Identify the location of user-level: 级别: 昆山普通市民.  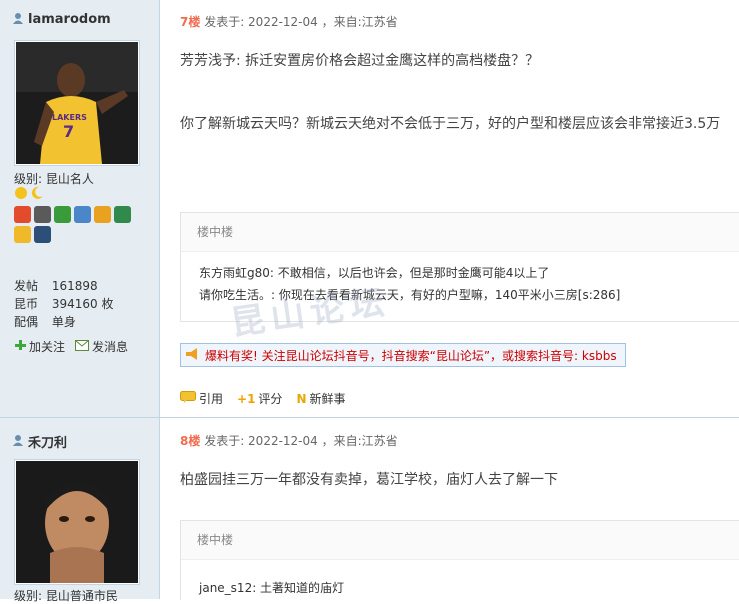
(66, 596).